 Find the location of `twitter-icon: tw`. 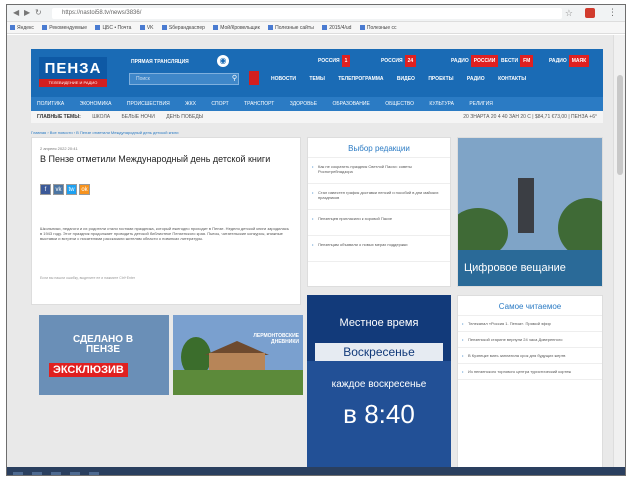

twitter-icon: tw is located at coordinates (71, 189).